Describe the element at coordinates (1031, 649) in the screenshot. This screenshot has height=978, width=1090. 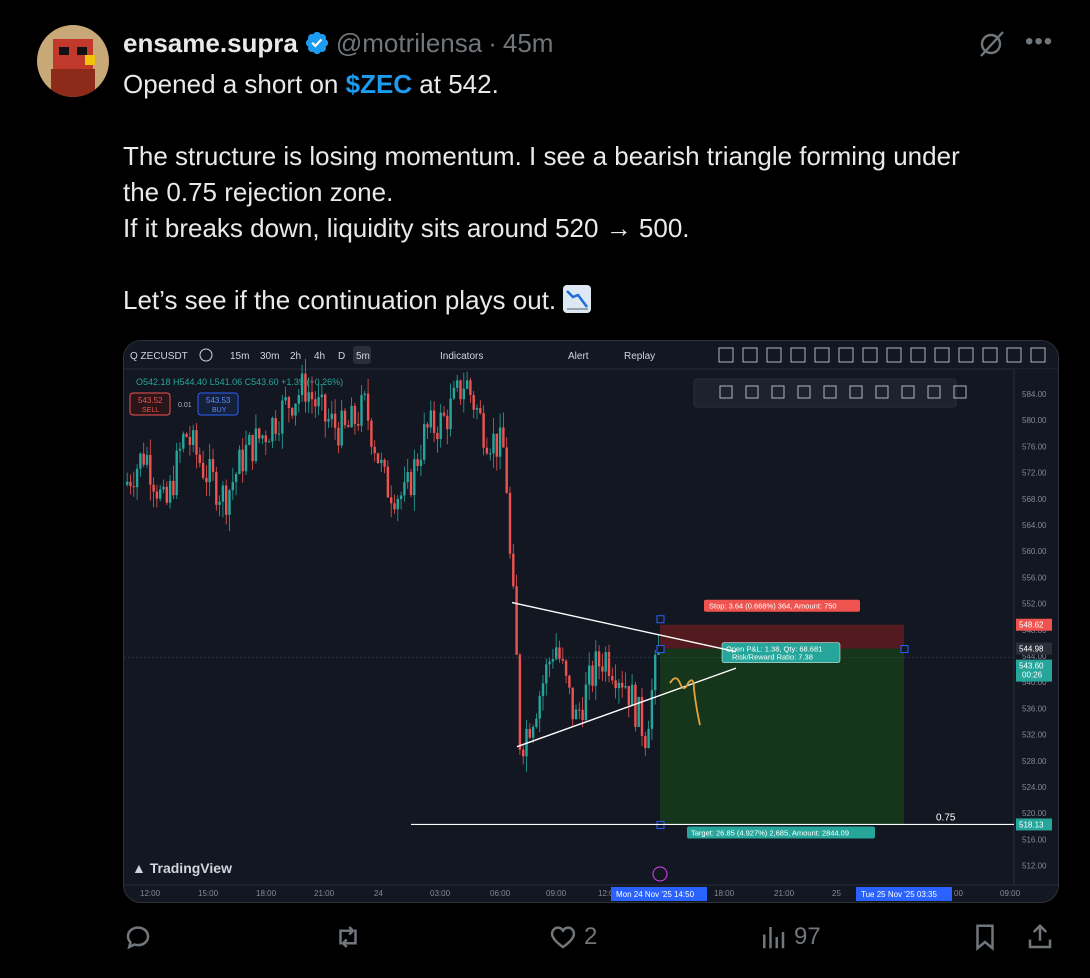
I see `entry-price-tag: 544.98` at that location.